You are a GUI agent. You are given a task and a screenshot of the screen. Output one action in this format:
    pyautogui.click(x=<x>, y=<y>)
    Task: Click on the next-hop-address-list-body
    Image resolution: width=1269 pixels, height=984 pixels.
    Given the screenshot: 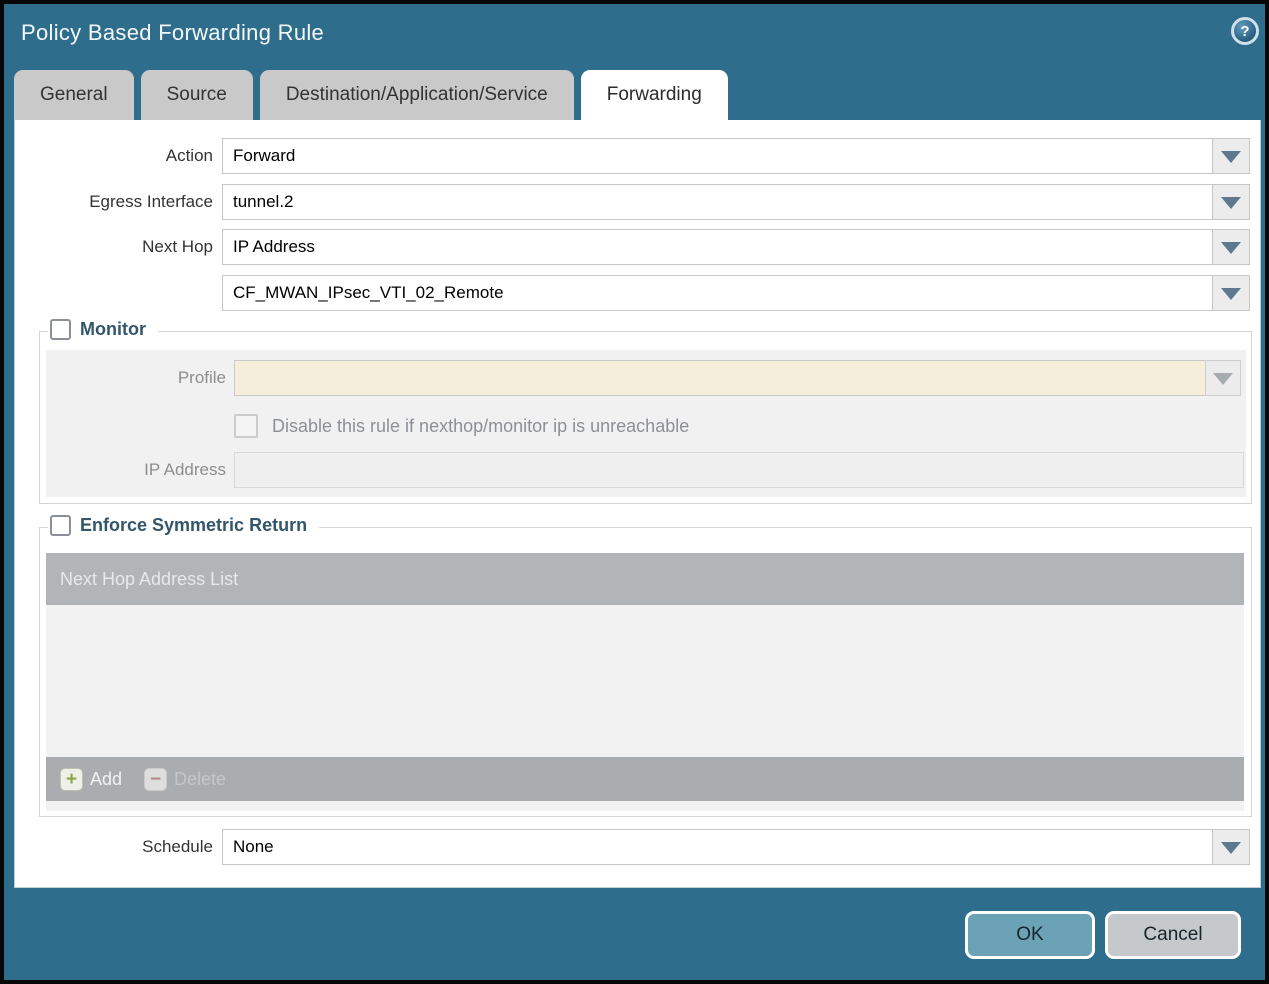 What is the action you would take?
    pyautogui.click(x=645, y=681)
    